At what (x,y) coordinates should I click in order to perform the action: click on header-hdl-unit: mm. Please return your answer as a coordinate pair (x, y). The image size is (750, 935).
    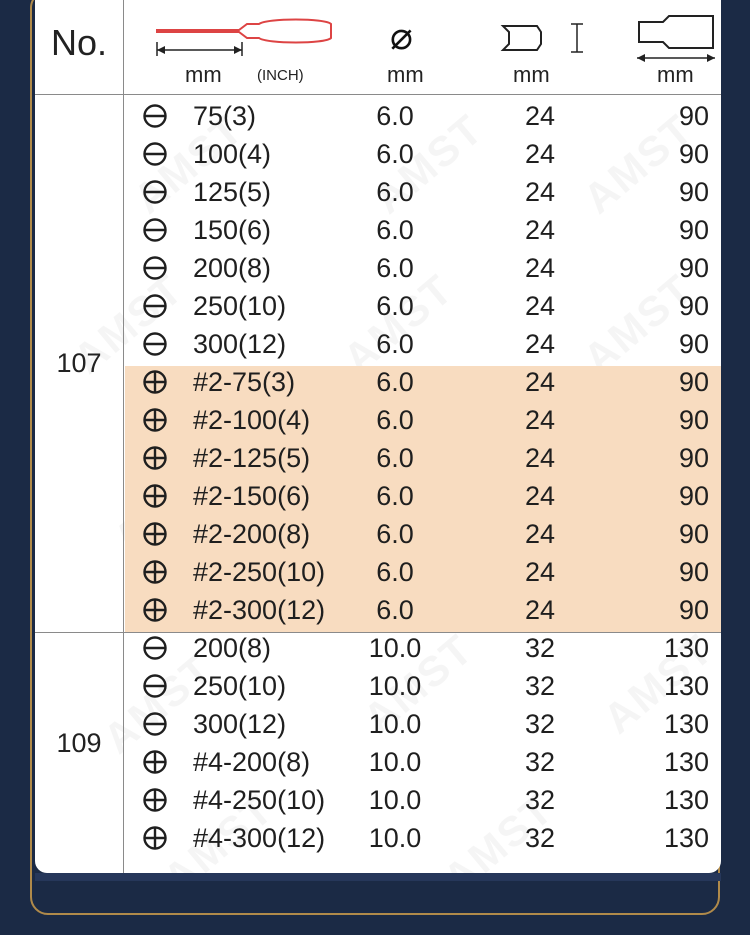
    Looking at the image, I should click on (675, 74).